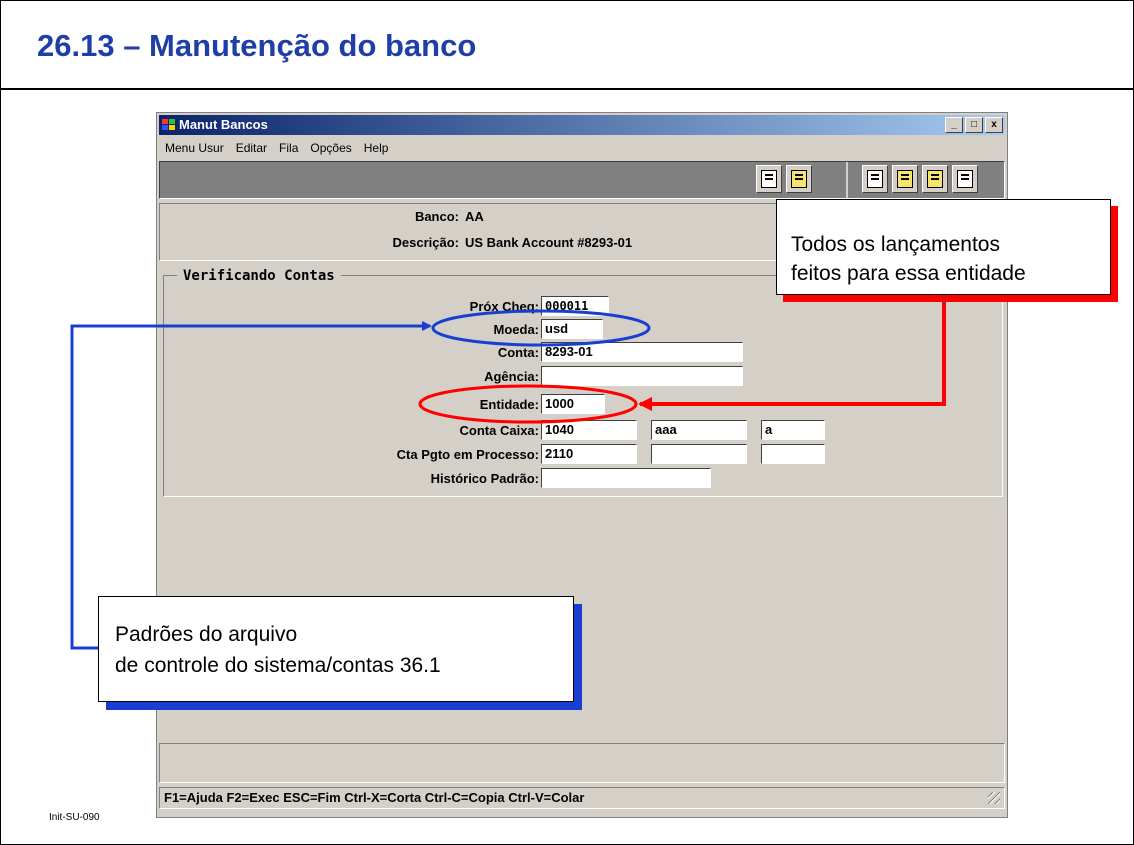 The image size is (1134, 845). What do you see at coordinates (499, 430) in the screenshot?
I see `conta-caixa-label: Conta Caixa:` at bounding box center [499, 430].